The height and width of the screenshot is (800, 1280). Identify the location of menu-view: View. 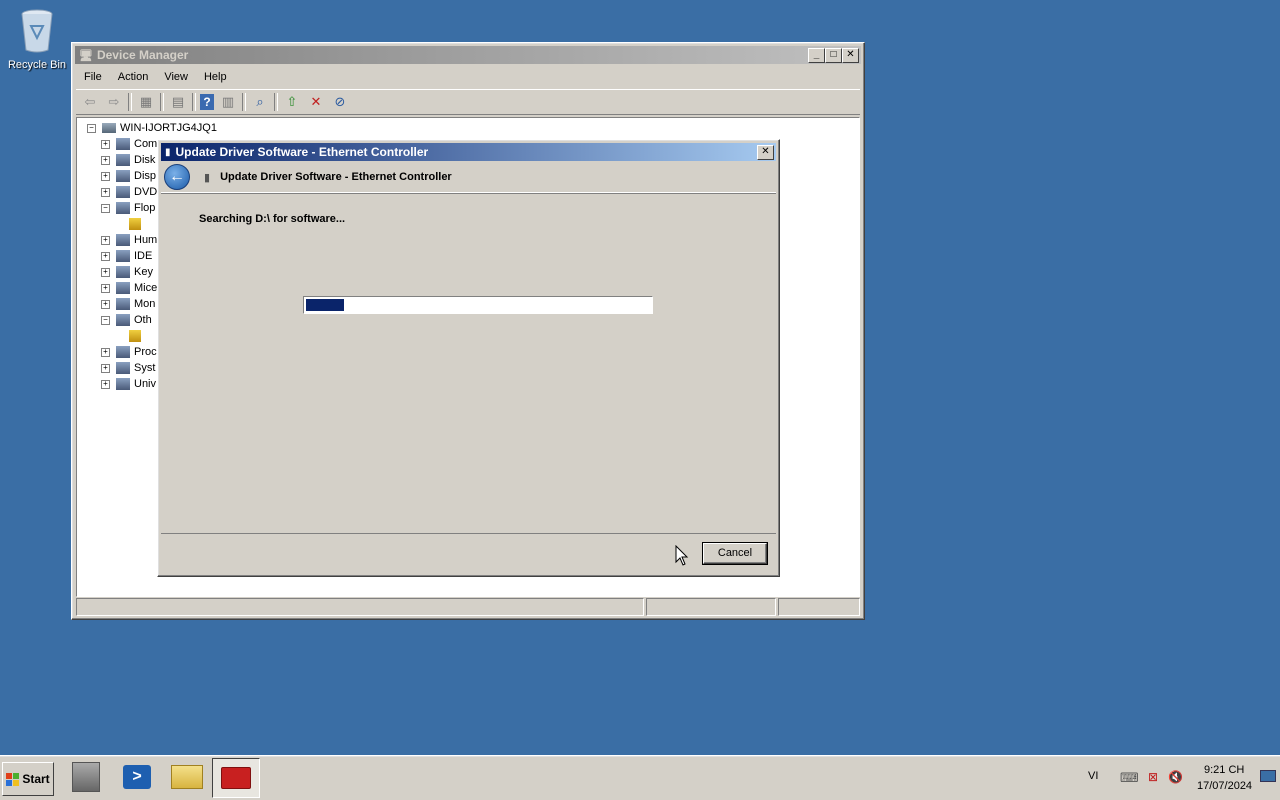
(176, 77).